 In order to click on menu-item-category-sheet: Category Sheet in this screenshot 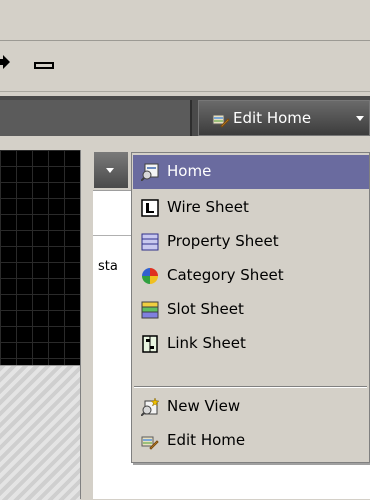, I will do `click(251, 276)`.